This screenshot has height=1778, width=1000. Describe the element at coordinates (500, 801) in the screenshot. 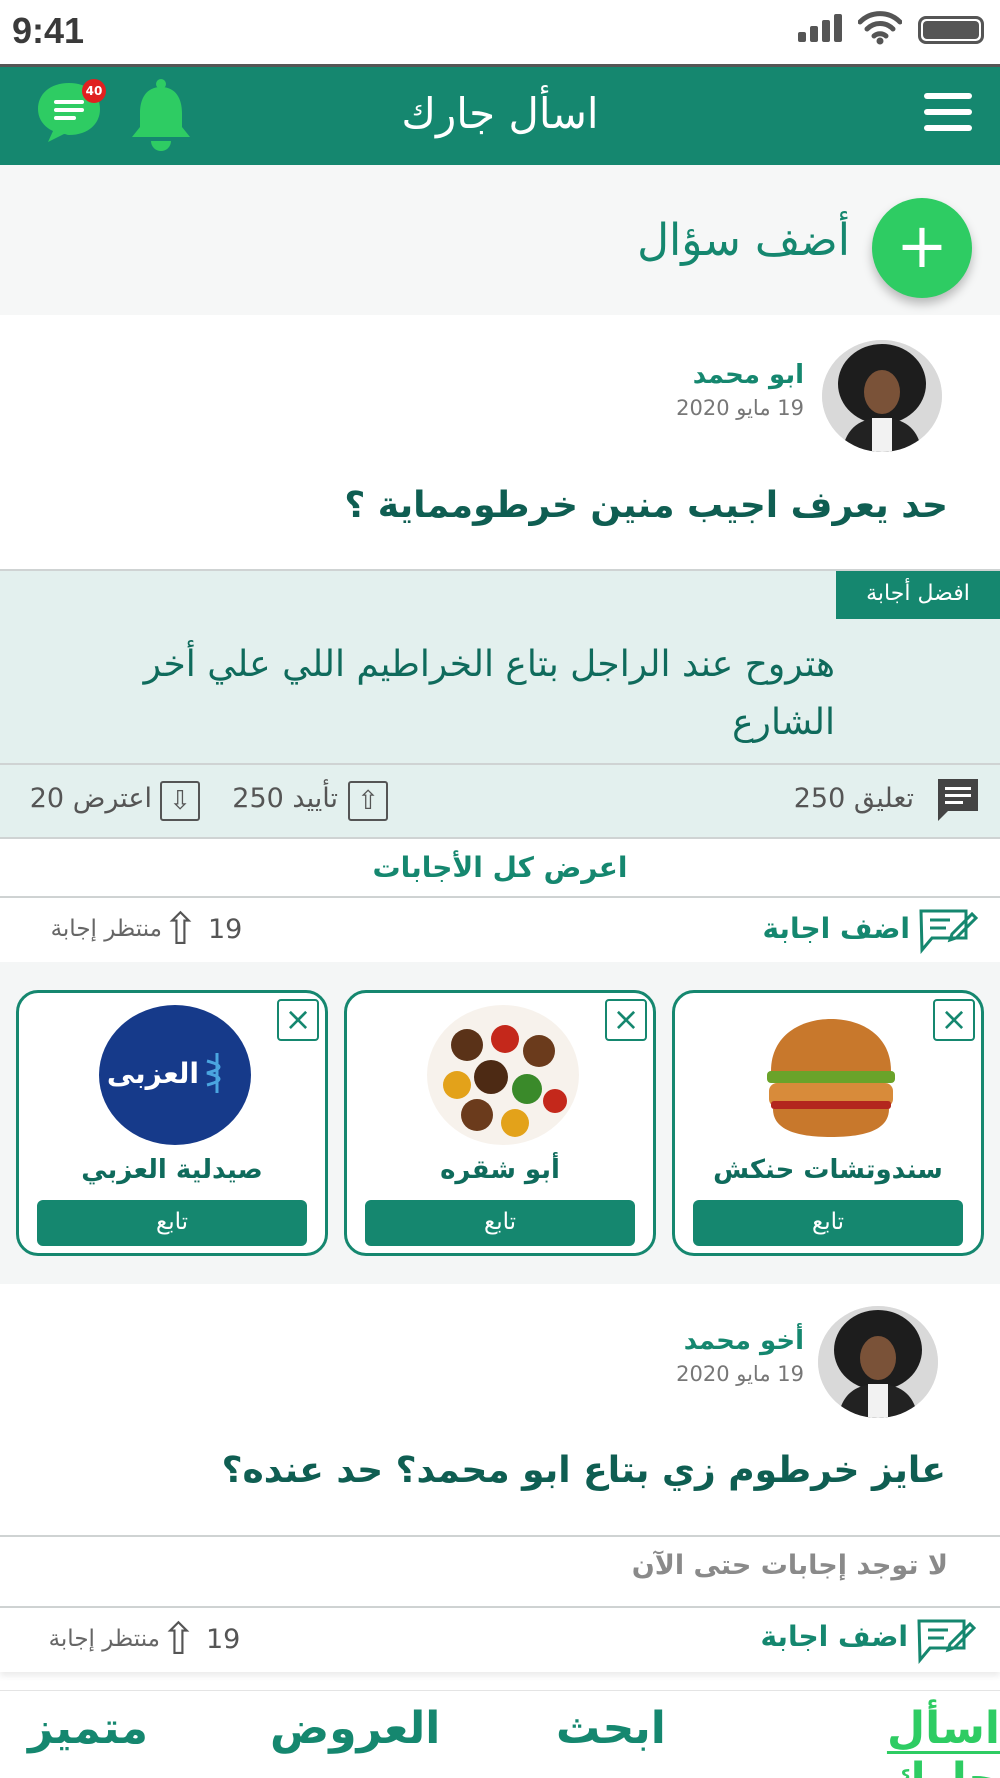

I see `answer-stats-row: تعليق 250 ⇧ تأييد 250 ⇩ اعترض 20` at that location.